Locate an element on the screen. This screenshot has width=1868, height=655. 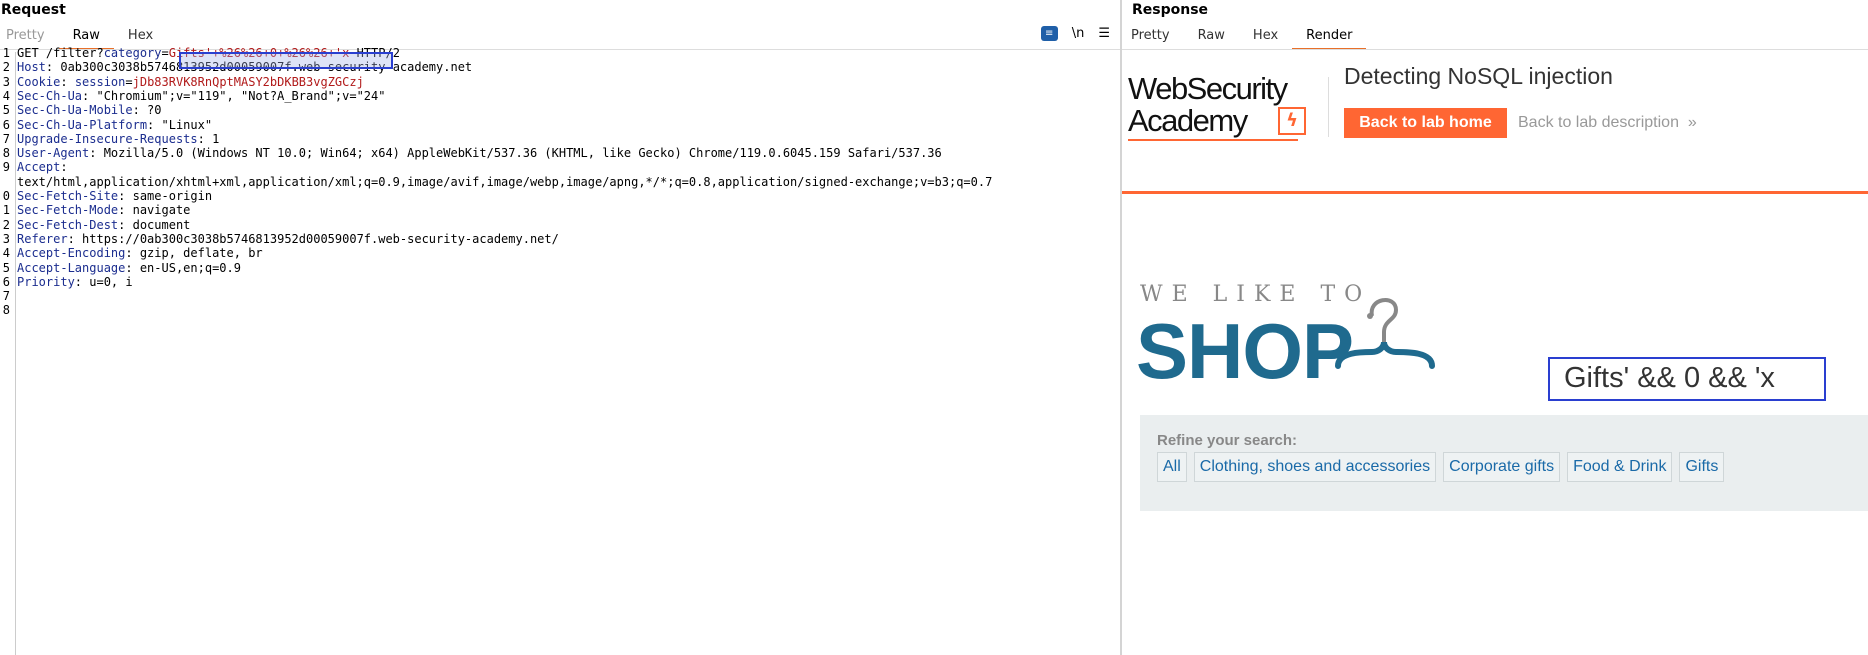
category-link: Corporate gifts is located at coordinates (1502, 467).